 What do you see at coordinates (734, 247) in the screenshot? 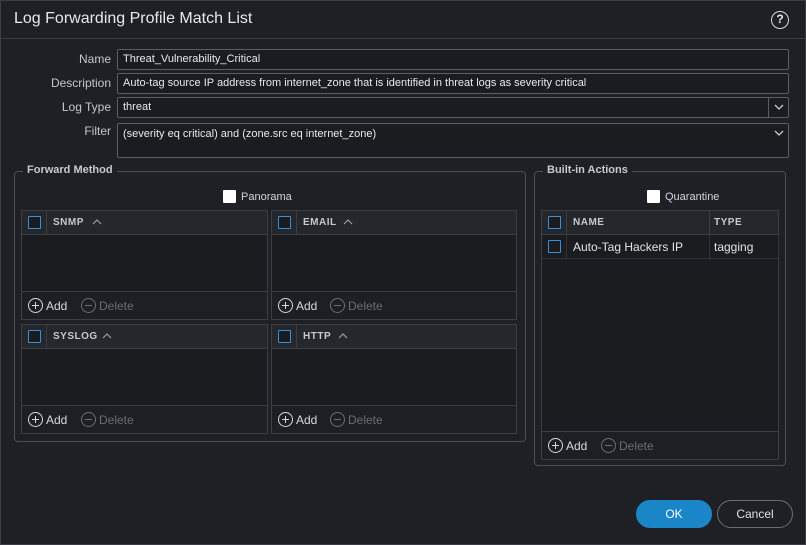
I see `row-type: tagging` at bounding box center [734, 247].